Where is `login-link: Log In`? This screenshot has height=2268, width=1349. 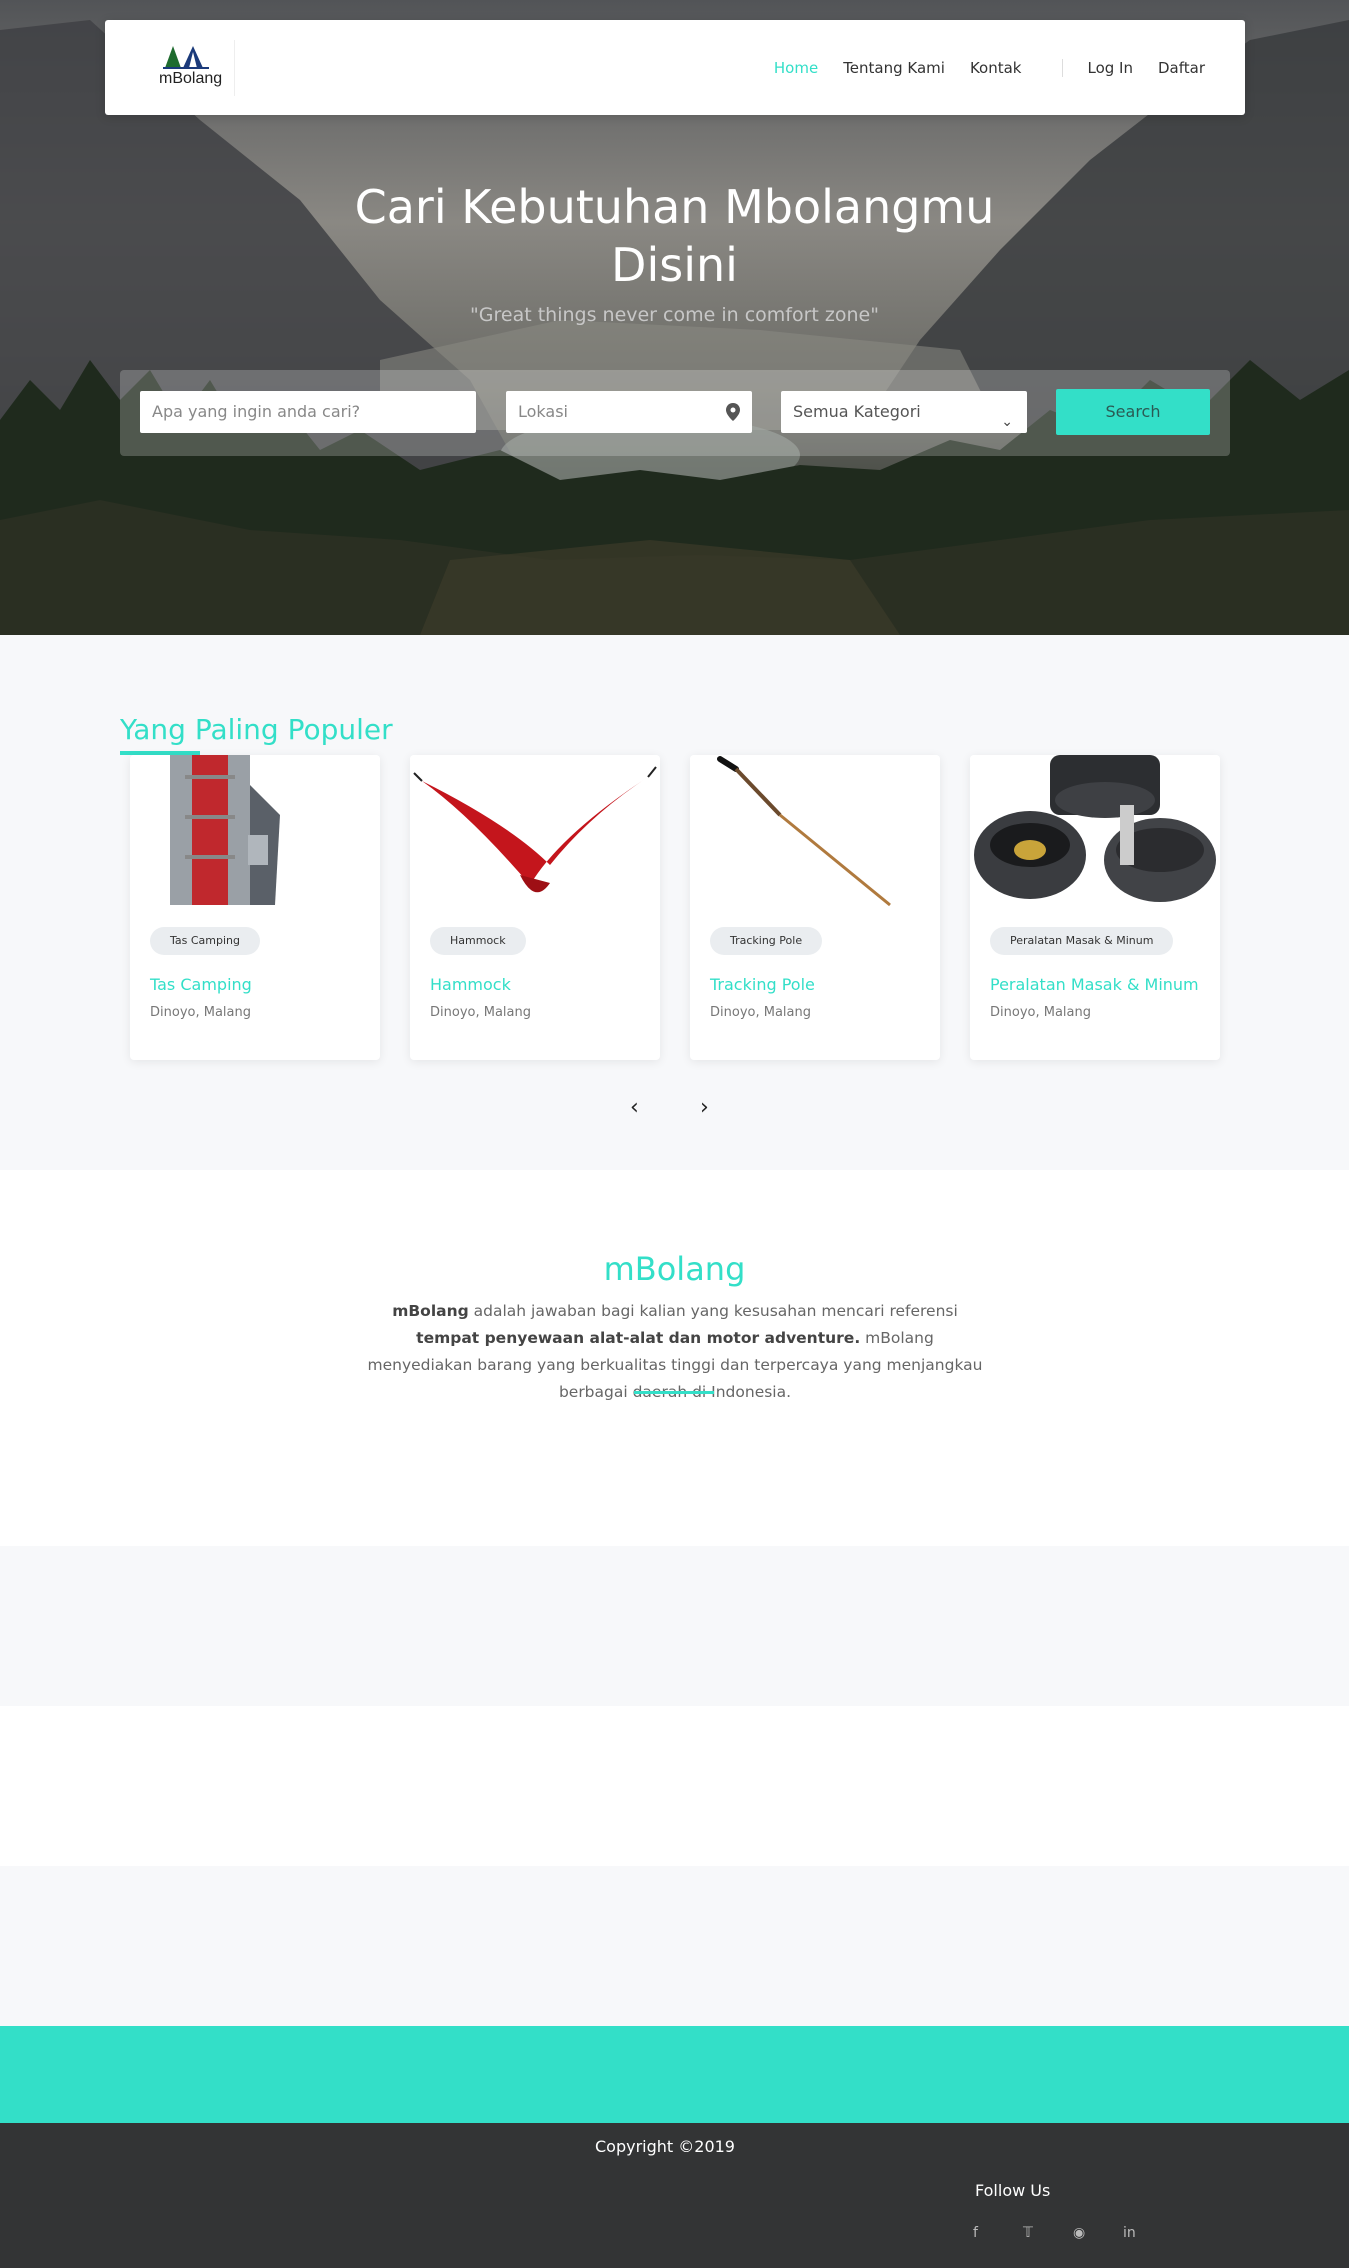
login-link: Log In is located at coordinates (1111, 68).